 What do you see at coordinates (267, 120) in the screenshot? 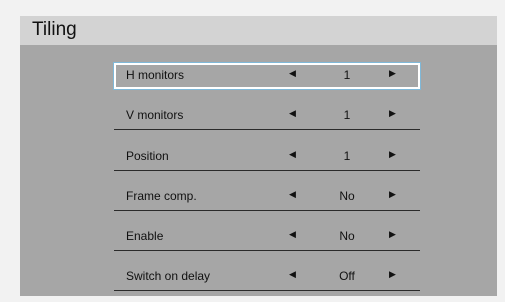
I see `menu-row-v-monitors: V monitors ◀ 1 ▶` at bounding box center [267, 120].